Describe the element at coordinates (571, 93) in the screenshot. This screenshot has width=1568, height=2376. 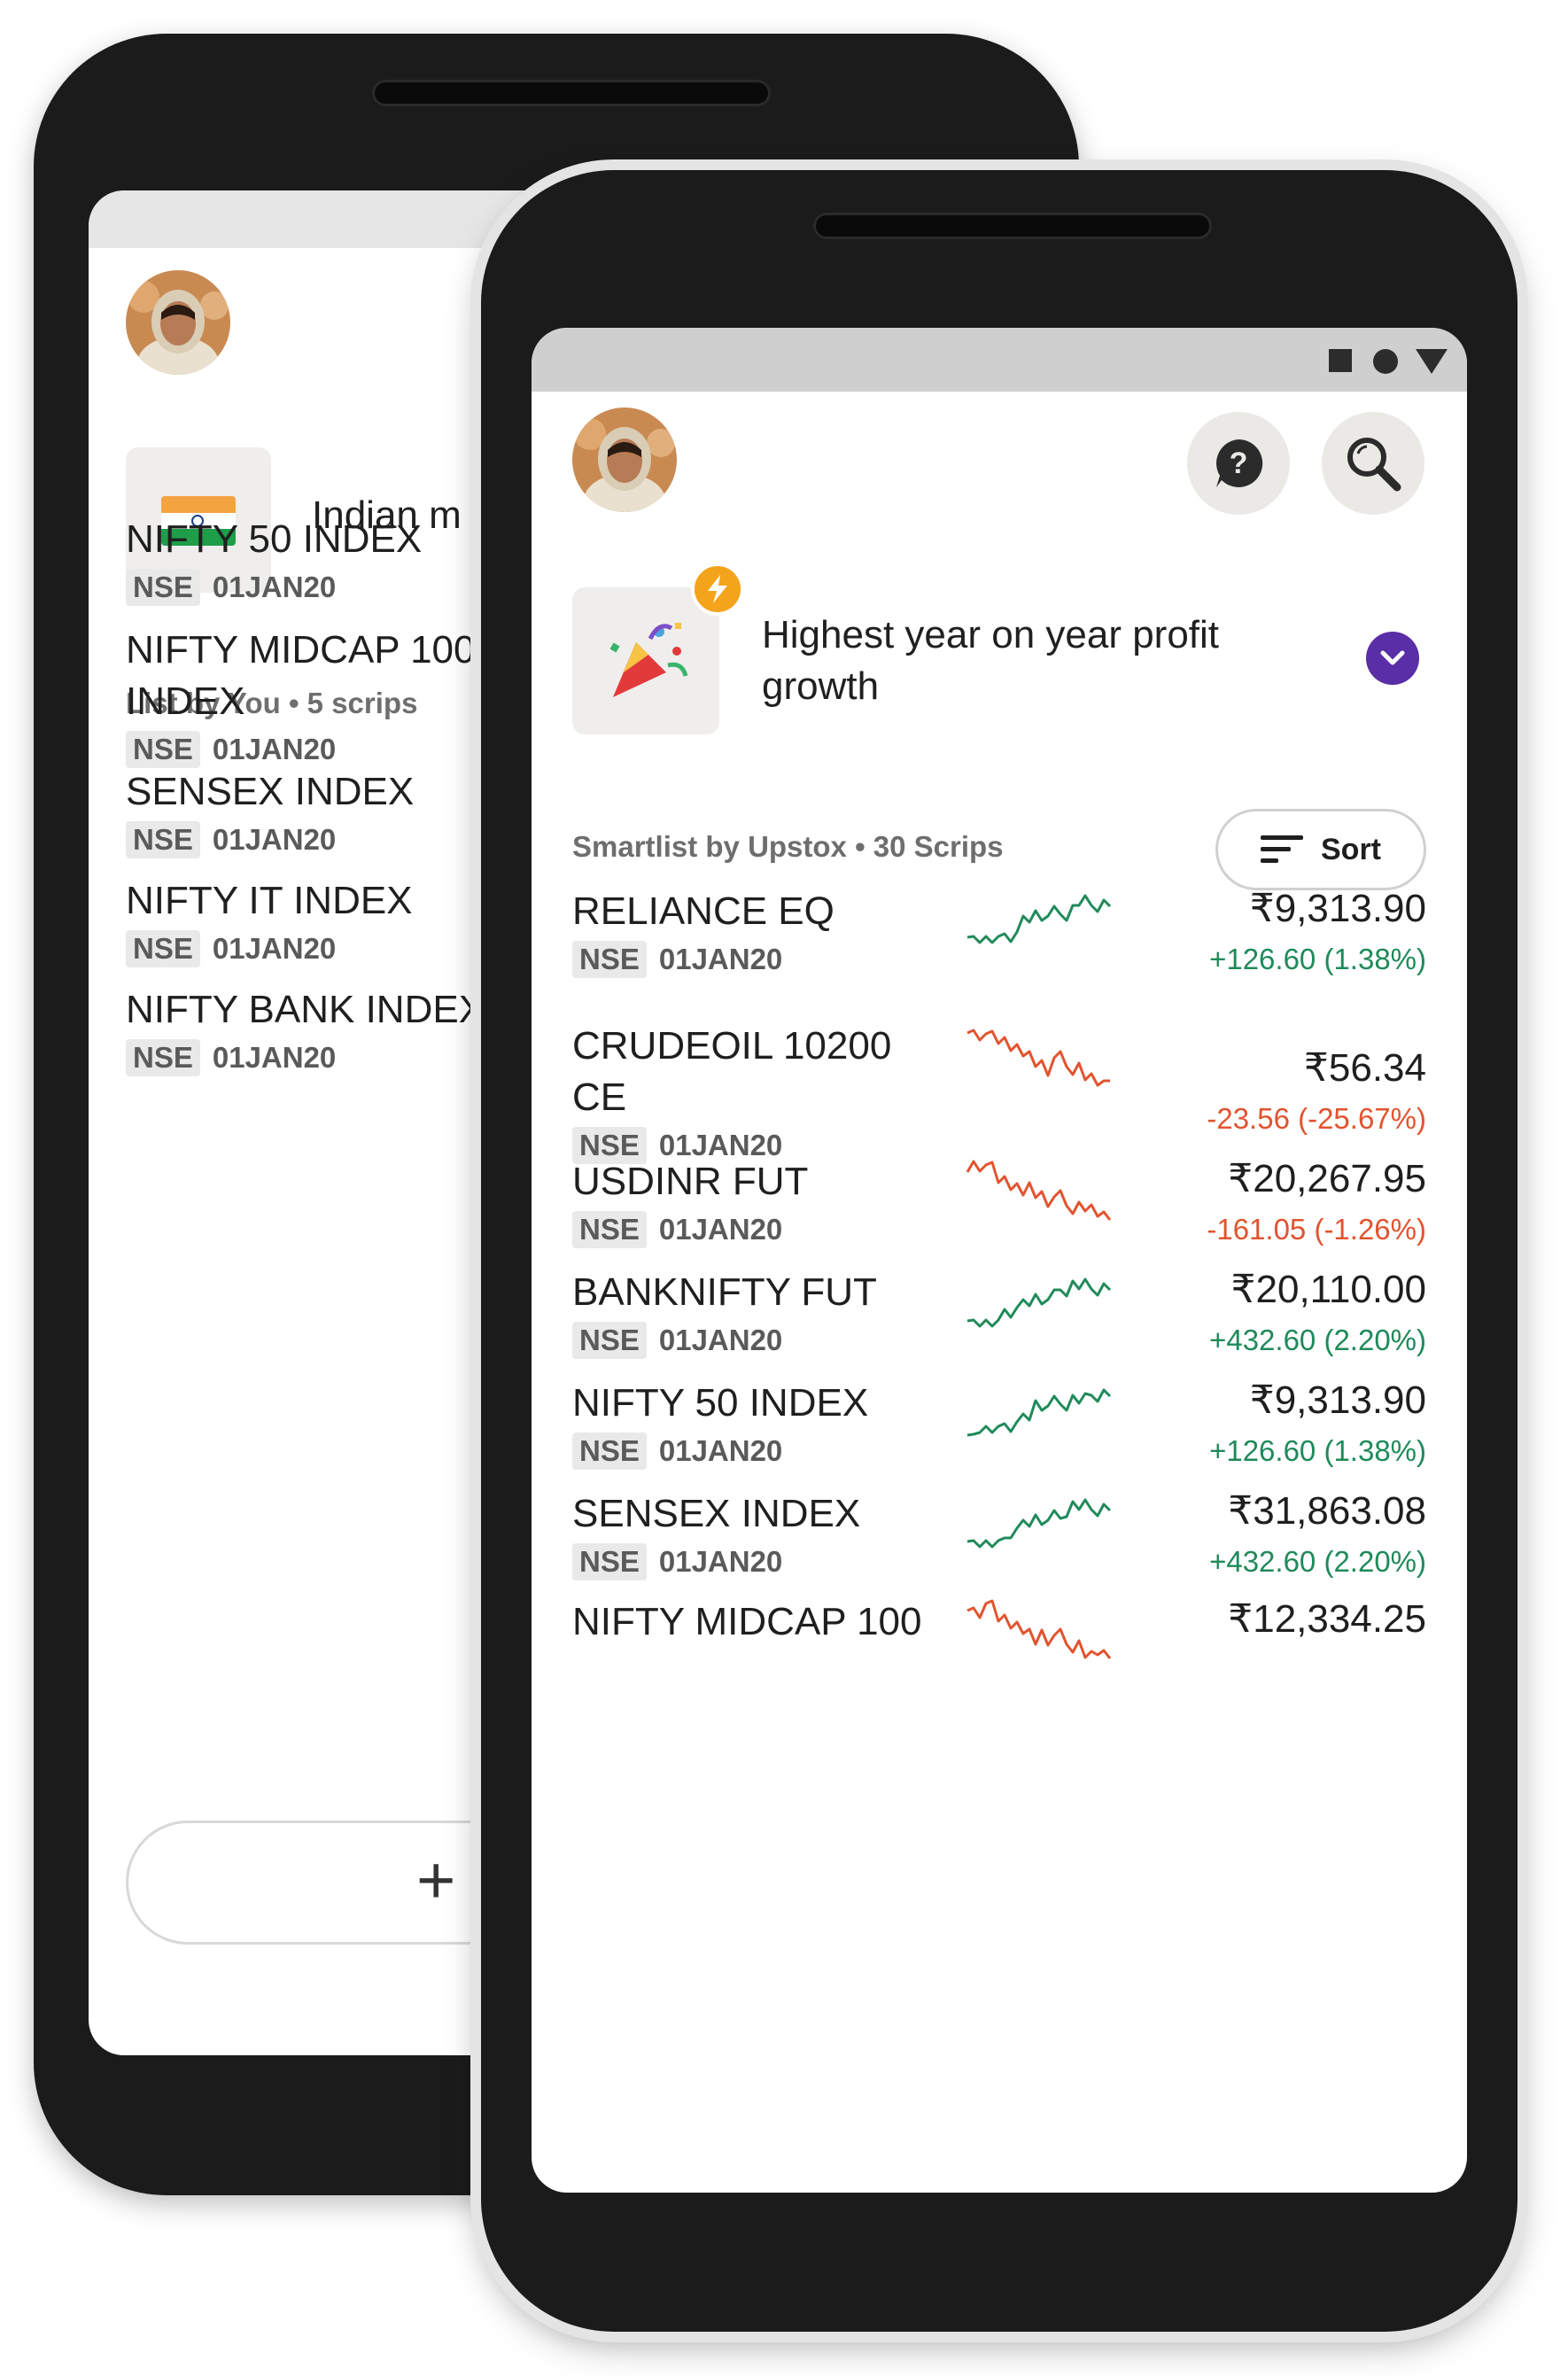
I see `back-phone-speaker` at that location.